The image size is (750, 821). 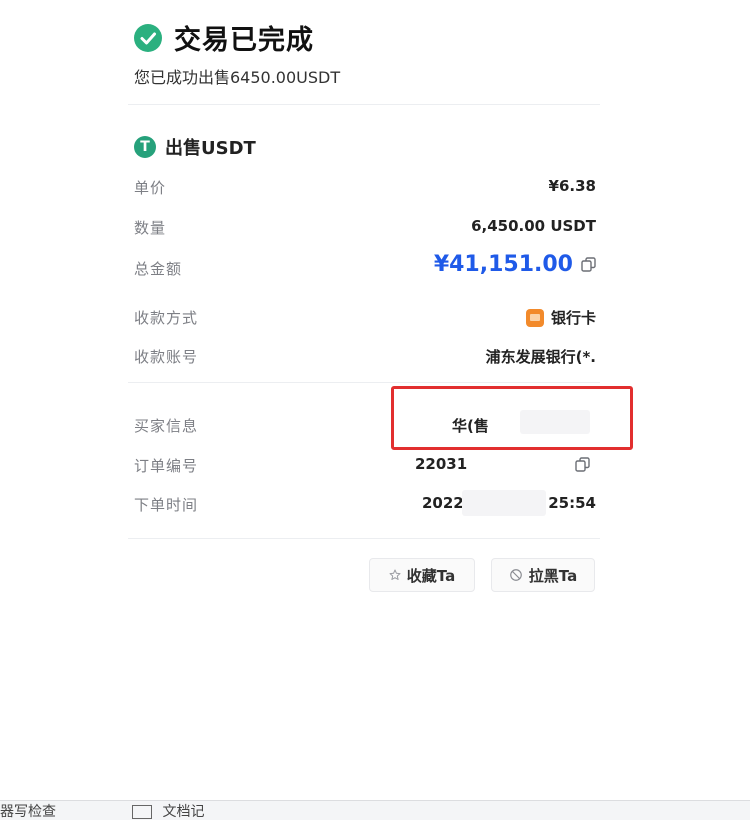 What do you see at coordinates (572, 503) in the screenshot?
I see `order-time-suffix: 25:54` at bounding box center [572, 503].